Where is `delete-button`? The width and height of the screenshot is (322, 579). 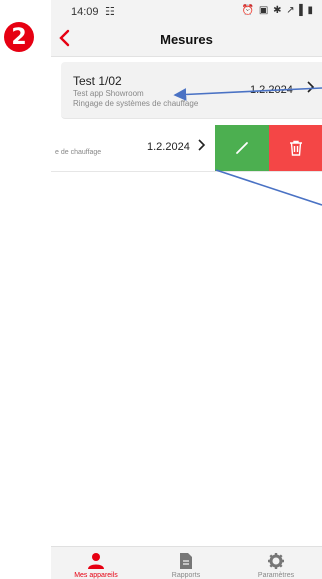 delete-button is located at coordinates (295, 148).